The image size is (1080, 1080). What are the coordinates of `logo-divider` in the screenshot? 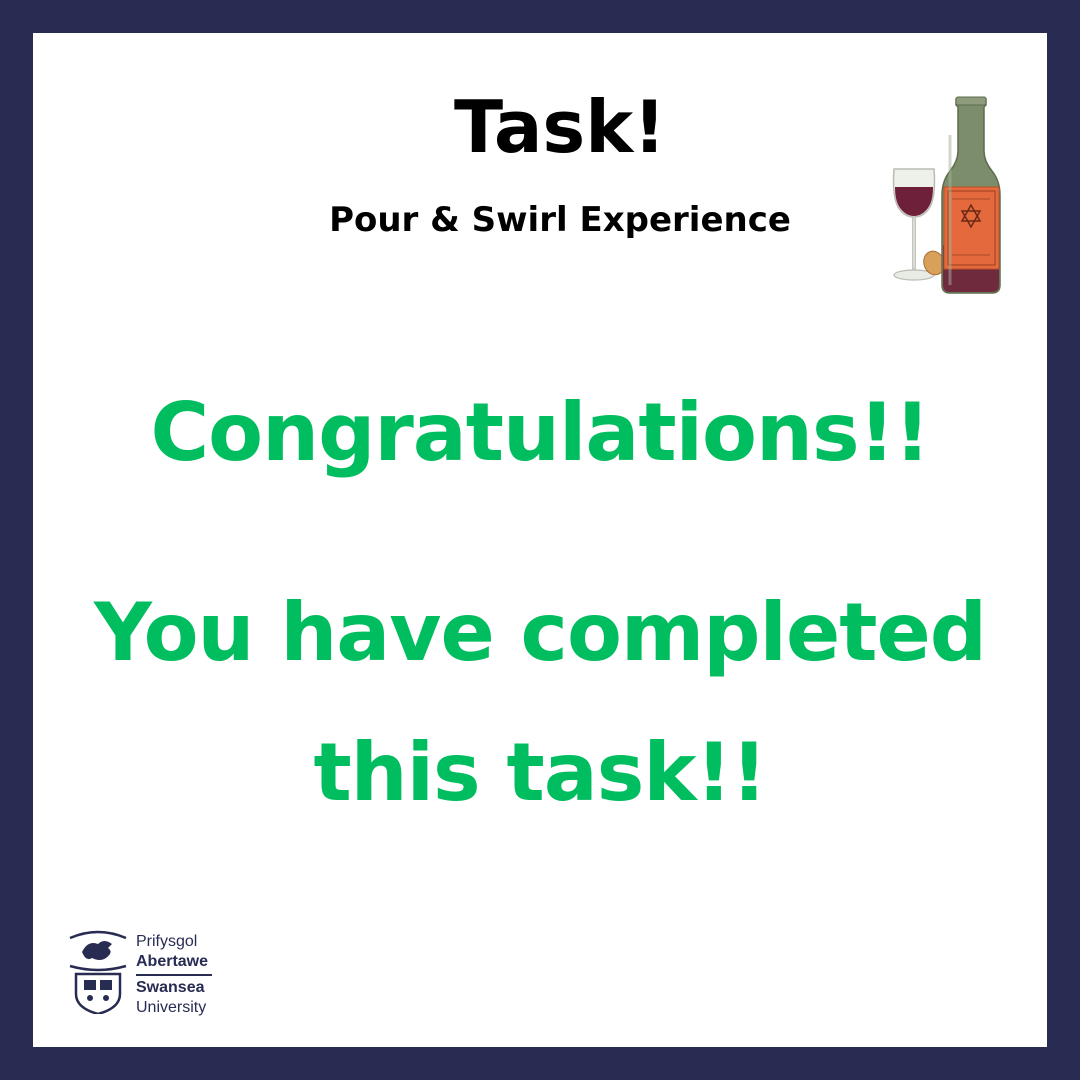 It's located at (174, 975).